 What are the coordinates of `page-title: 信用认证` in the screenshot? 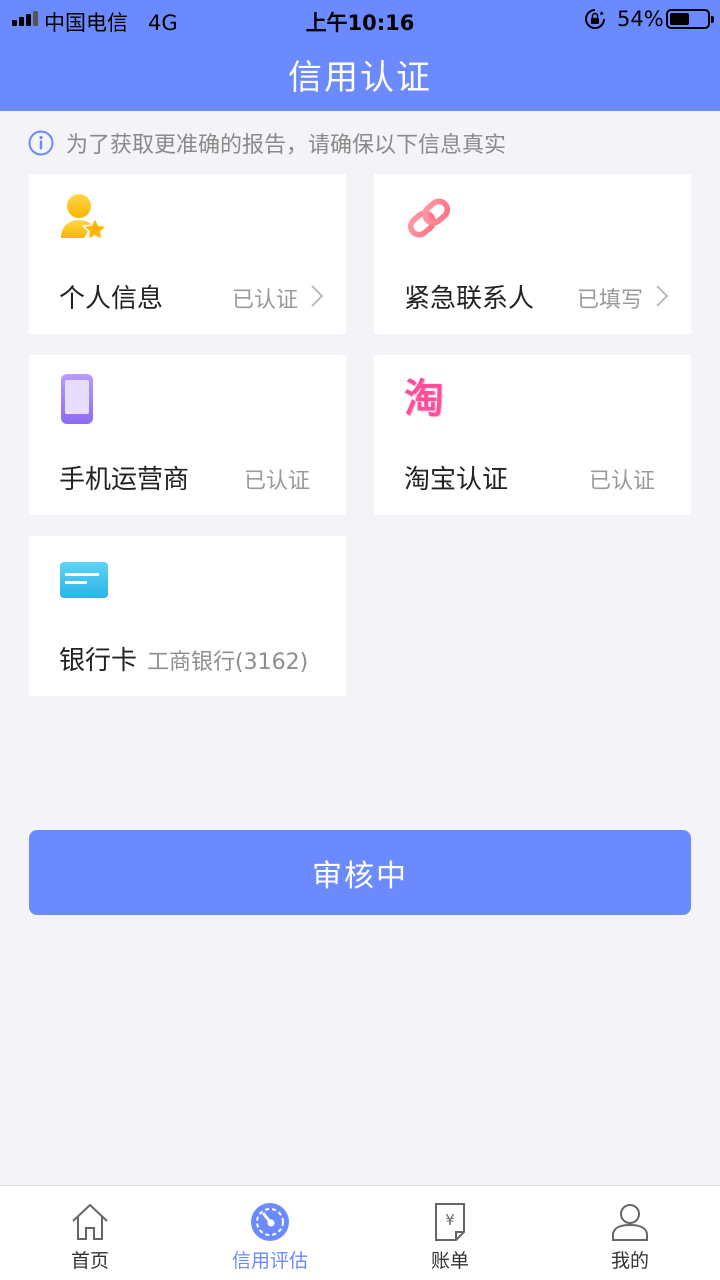 It's located at (360, 78).